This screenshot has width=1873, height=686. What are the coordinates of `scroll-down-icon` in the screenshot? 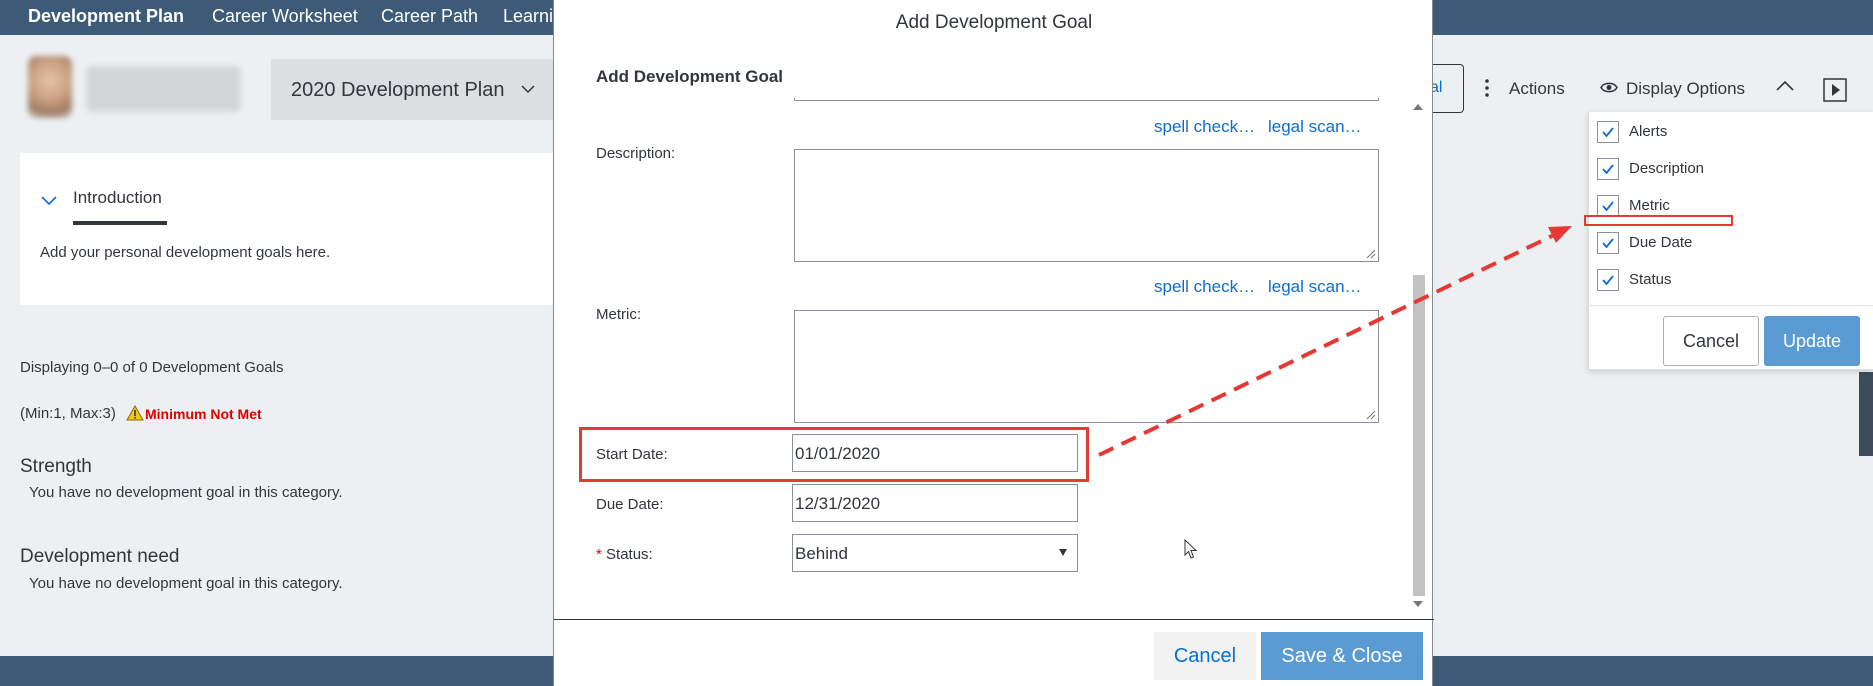 It's located at (1418, 604).